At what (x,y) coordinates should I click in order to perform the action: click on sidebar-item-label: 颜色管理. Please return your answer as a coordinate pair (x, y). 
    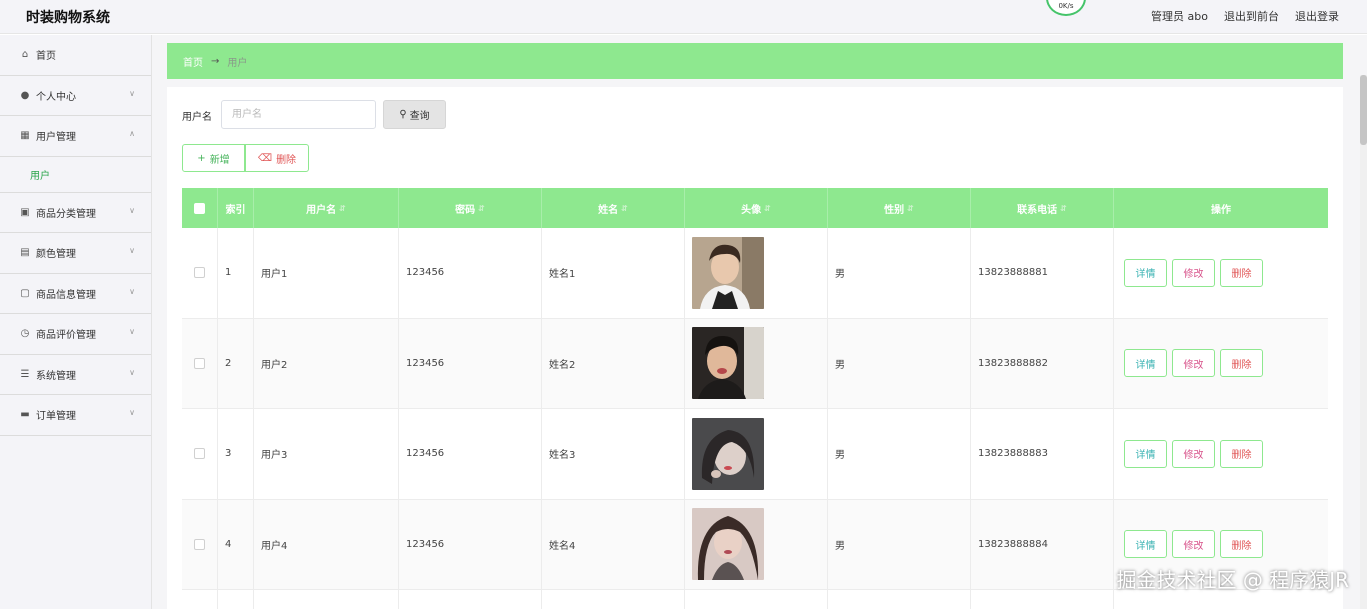
    Looking at the image, I should click on (56, 255).